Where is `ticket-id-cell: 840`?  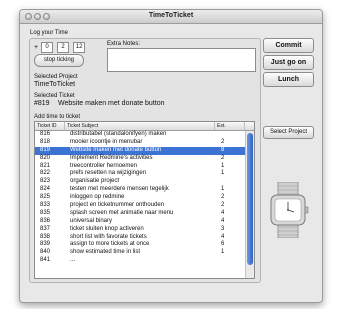 ticket-id-cell: 840 is located at coordinates (45, 252).